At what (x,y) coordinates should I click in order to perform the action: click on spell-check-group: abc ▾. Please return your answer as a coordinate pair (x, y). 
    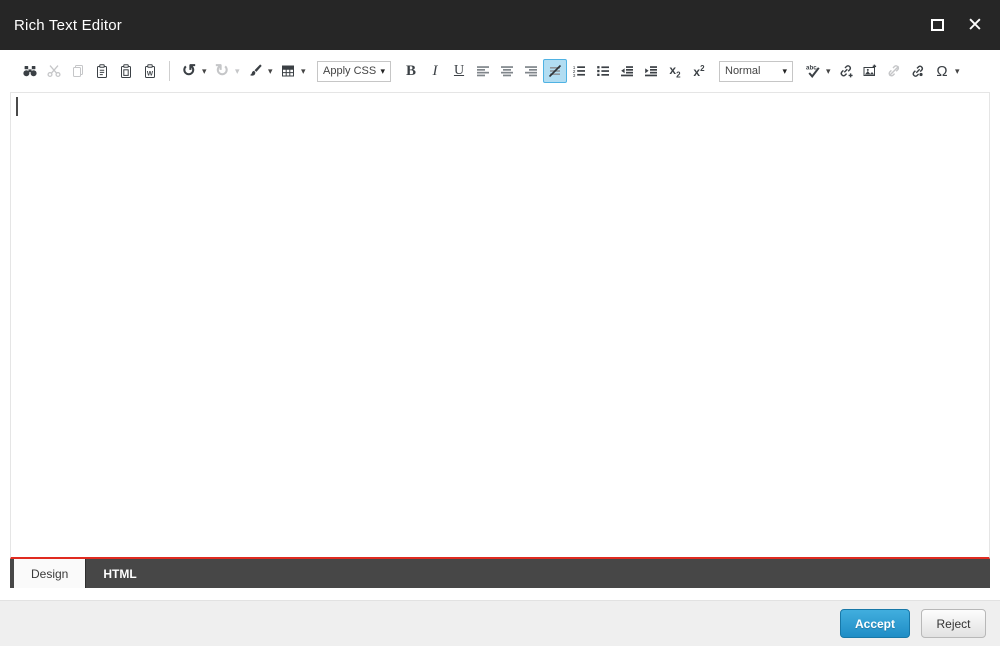
    Looking at the image, I should click on (817, 71).